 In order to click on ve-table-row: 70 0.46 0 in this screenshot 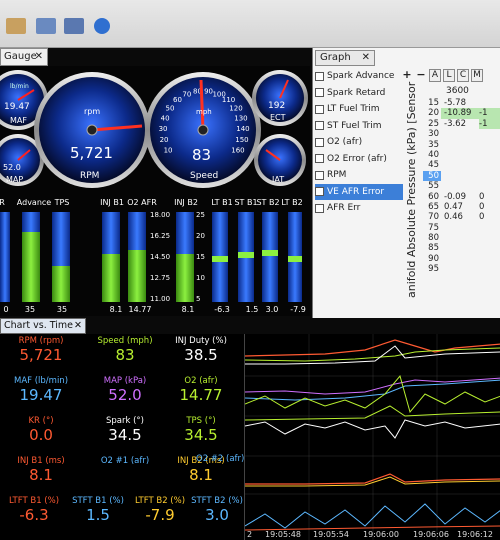, I will do `click(461, 217)`.